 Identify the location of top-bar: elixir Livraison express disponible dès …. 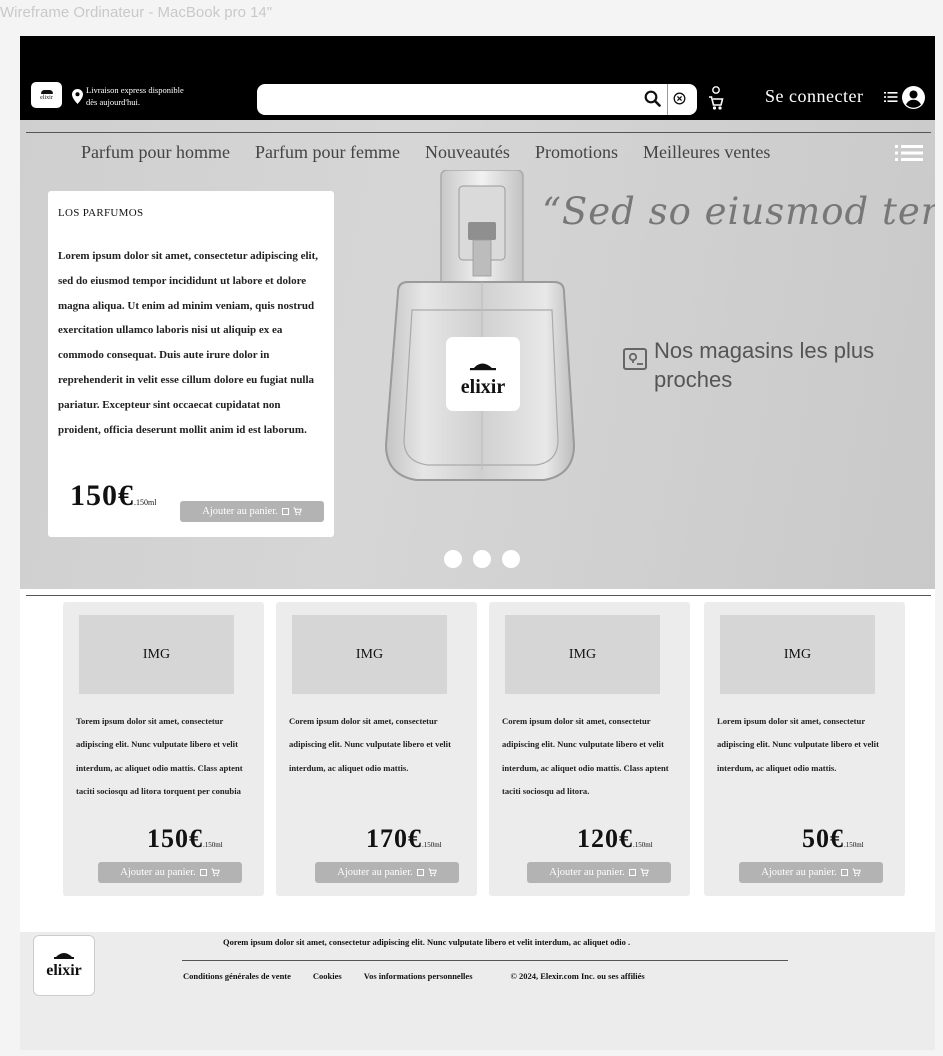
(477, 78).